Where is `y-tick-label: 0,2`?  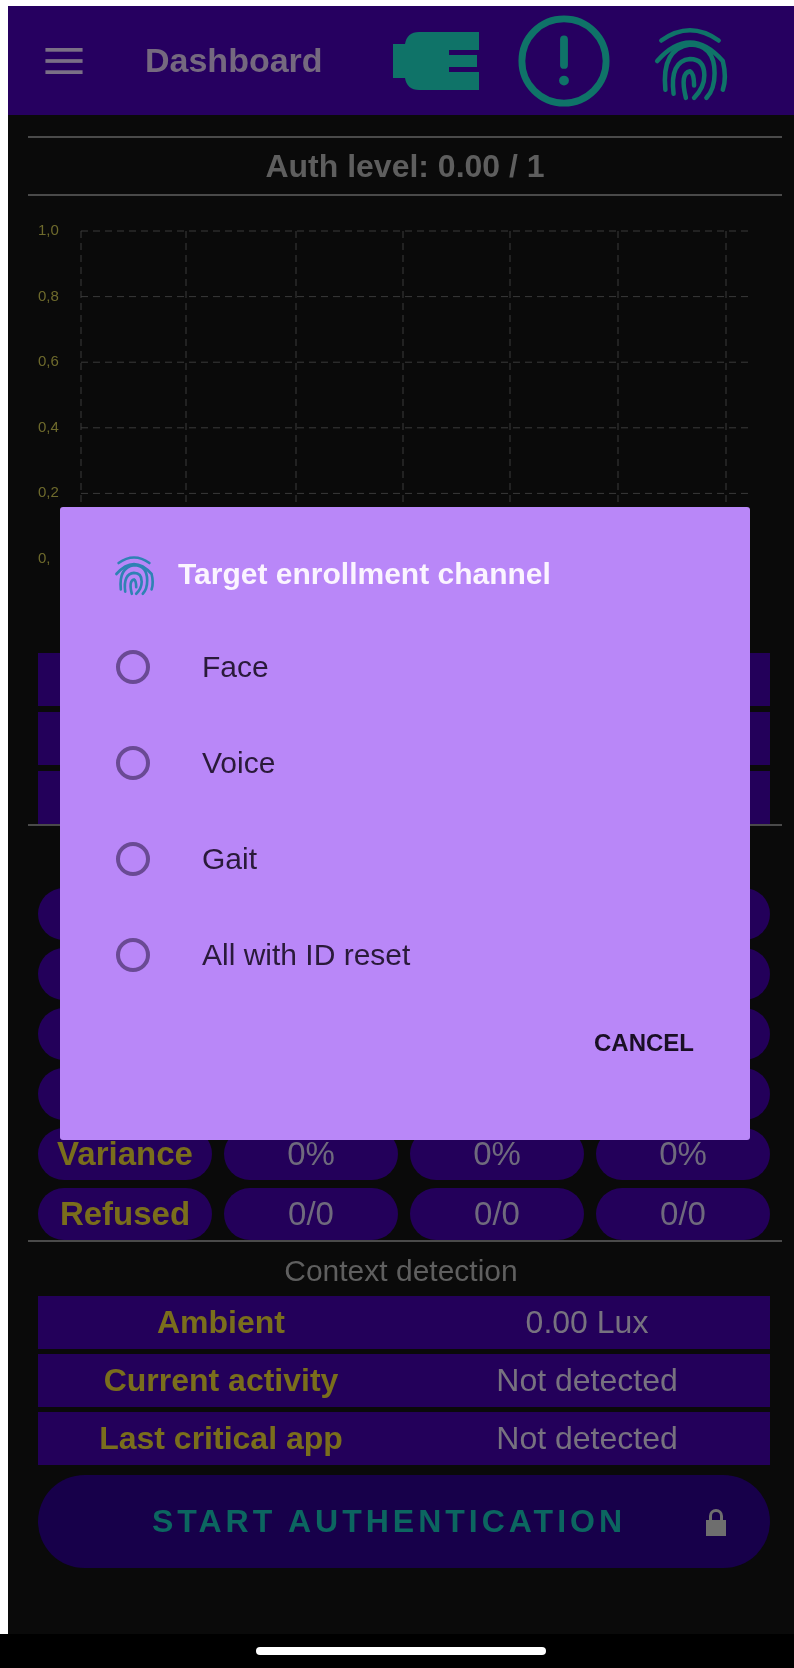
y-tick-label: 0,2 is located at coordinates (48, 492).